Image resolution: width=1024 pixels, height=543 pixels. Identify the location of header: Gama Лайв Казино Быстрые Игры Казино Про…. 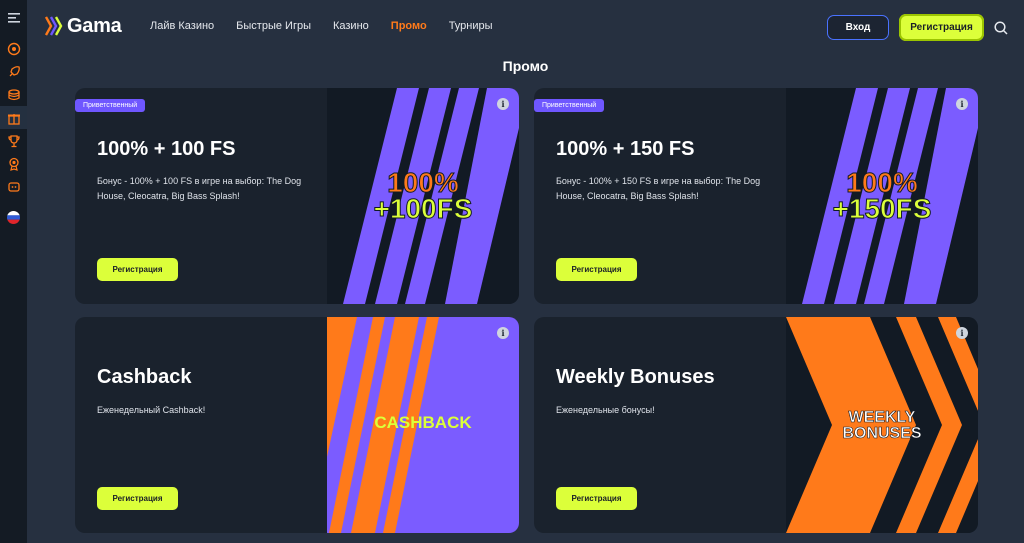
(525, 27).